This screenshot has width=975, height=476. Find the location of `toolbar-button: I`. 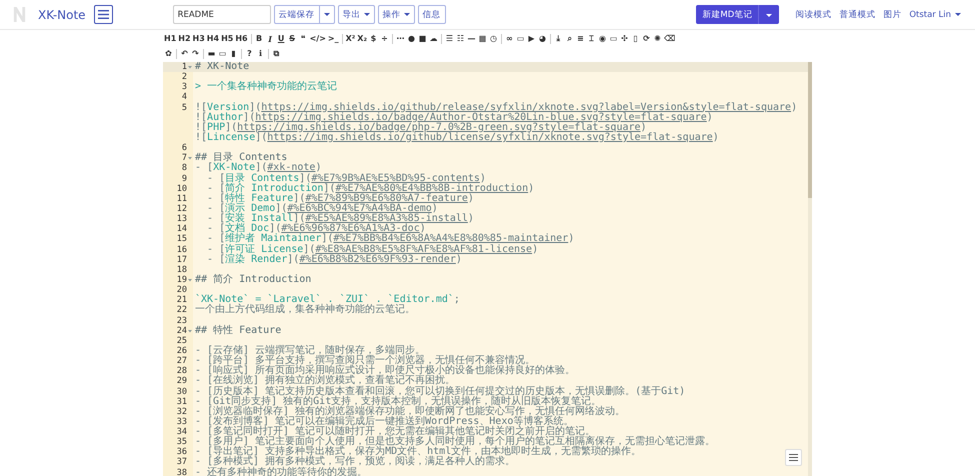

toolbar-button: I is located at coordinates (270, 39).